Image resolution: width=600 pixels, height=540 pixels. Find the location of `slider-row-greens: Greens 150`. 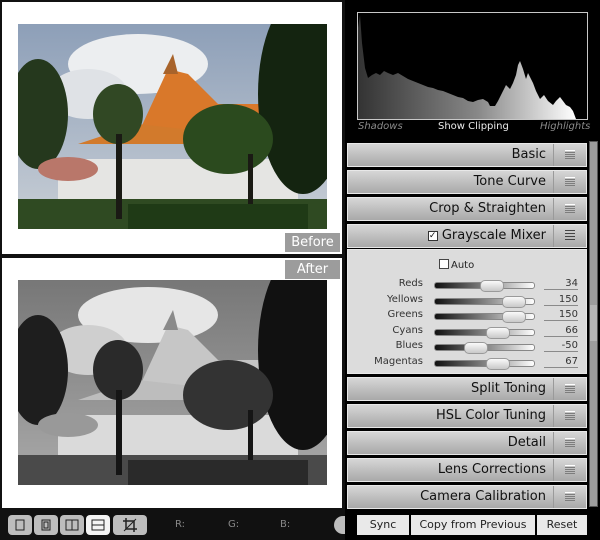

slider-row-greens: Greens 150 is located at coordinates (468, 316).